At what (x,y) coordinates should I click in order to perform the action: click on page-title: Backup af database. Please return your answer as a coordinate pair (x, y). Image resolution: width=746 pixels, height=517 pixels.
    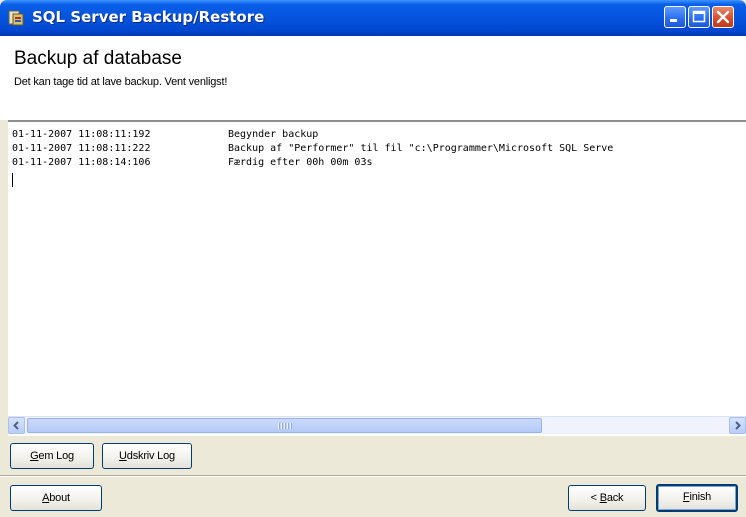
    Looking at the image, I should click on (98, 58).